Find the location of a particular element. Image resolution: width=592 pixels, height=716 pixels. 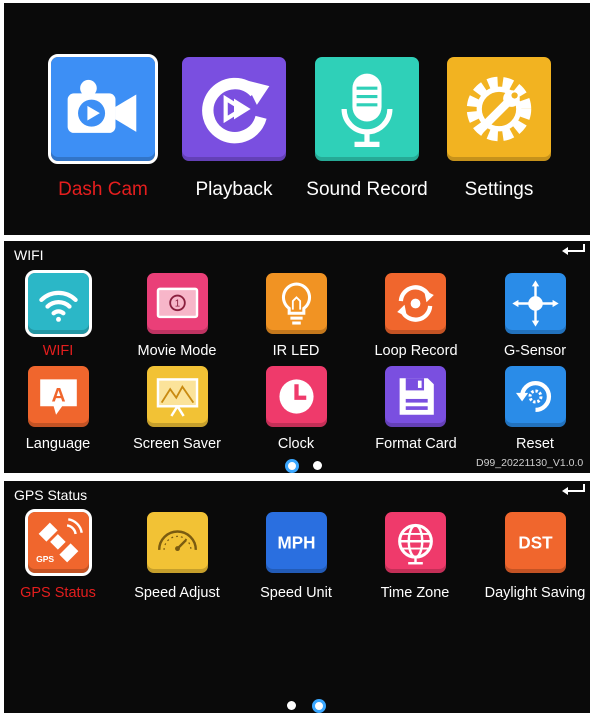

format-card-button is located at coordinates (415, 396).